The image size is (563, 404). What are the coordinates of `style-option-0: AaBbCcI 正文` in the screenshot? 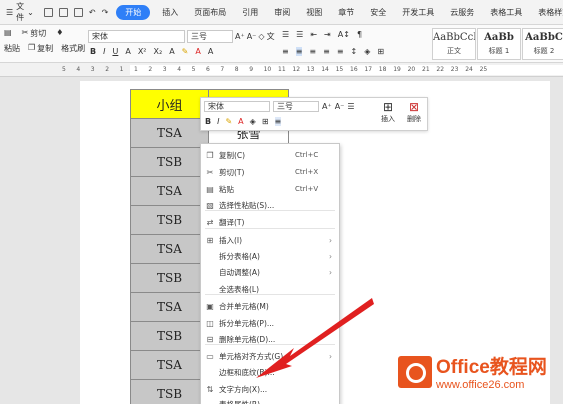 It's located at (454, 44).